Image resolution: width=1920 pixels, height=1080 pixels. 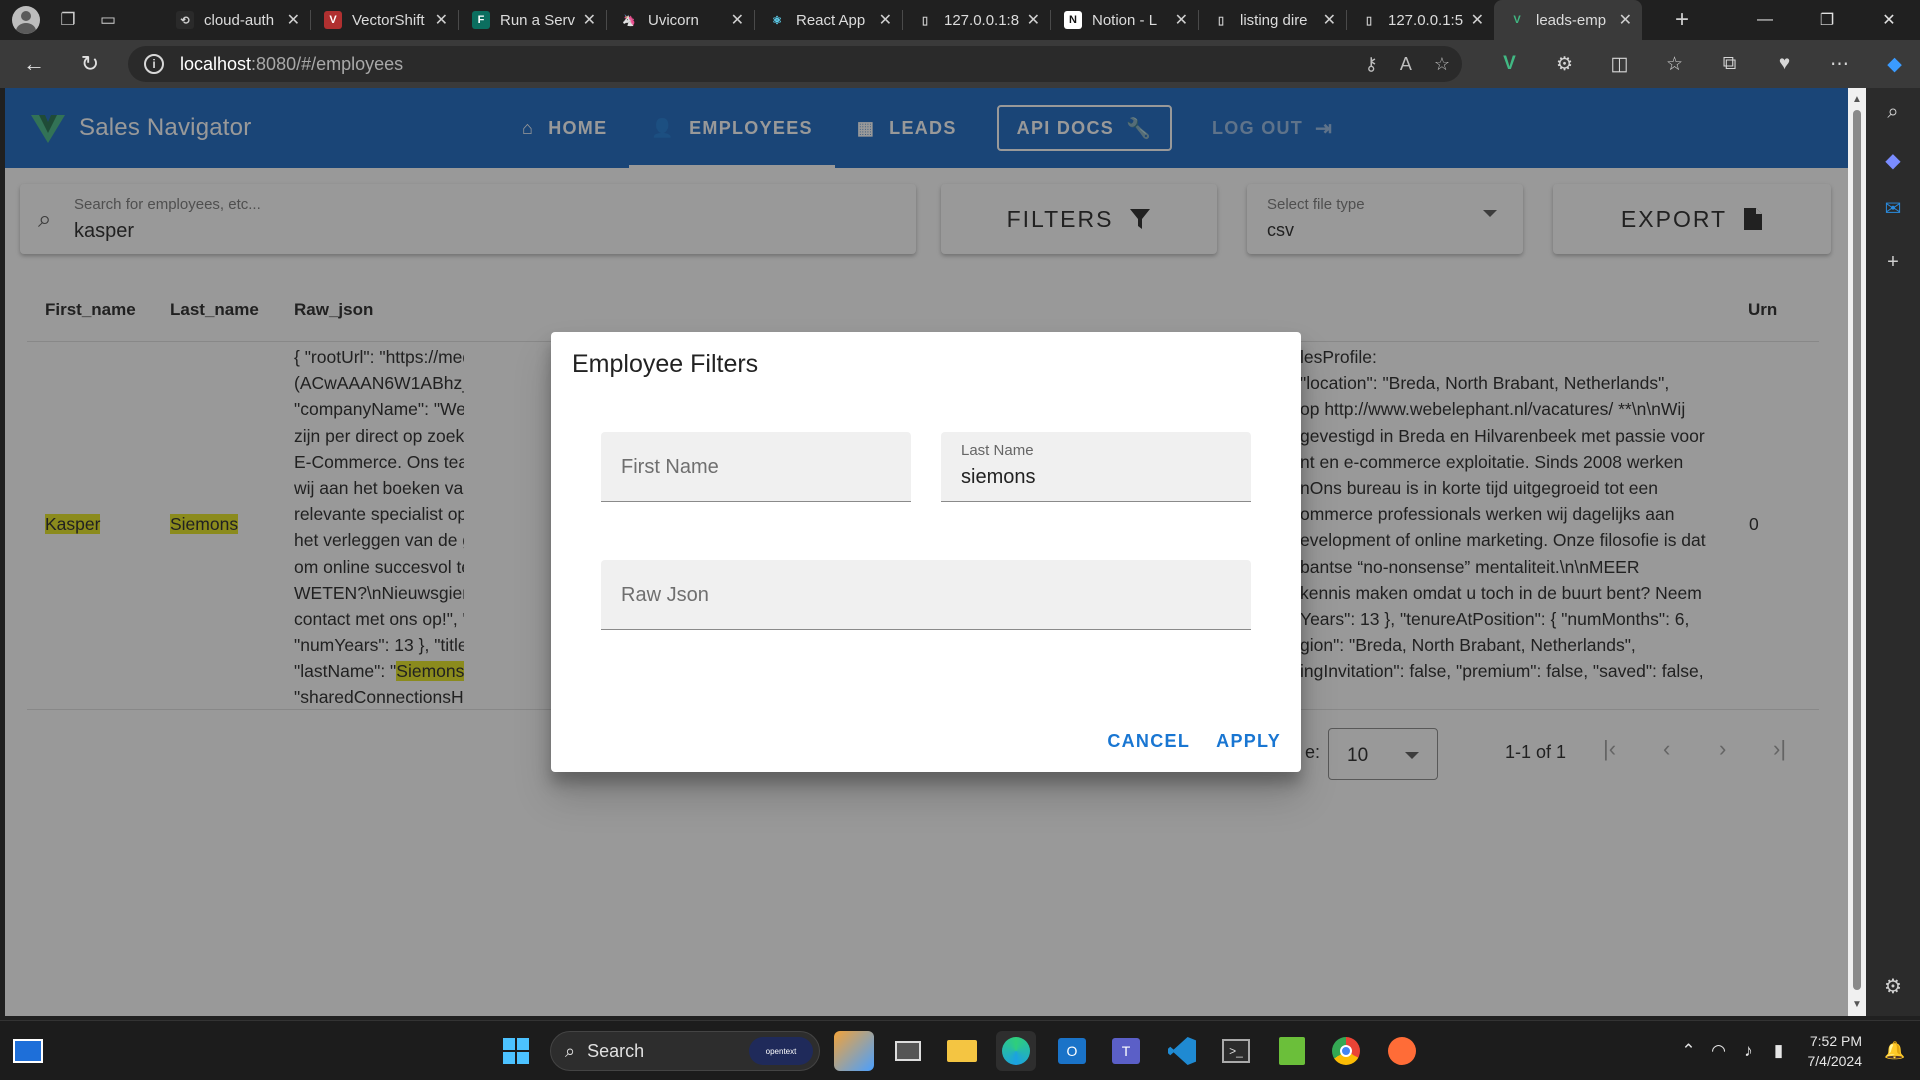 I want to click on tab-favicon-icon: V, so click(x=1517, y=20).